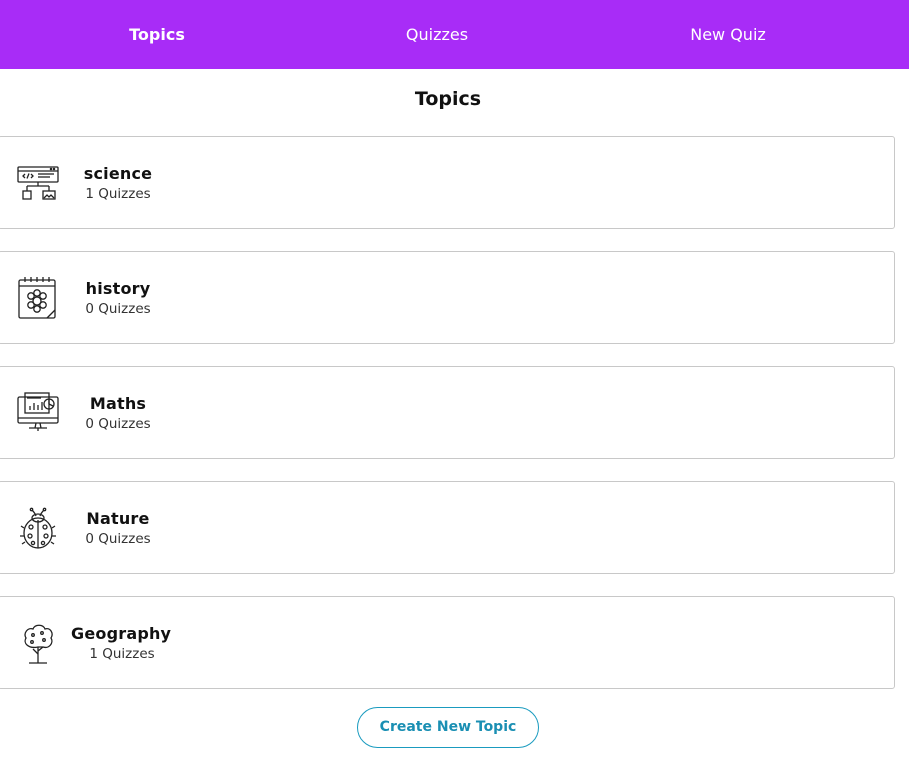  What do you see at coordinates (118, 173) in the screenshot?
I see `topic-name: science` at bounding box center [118, 173].